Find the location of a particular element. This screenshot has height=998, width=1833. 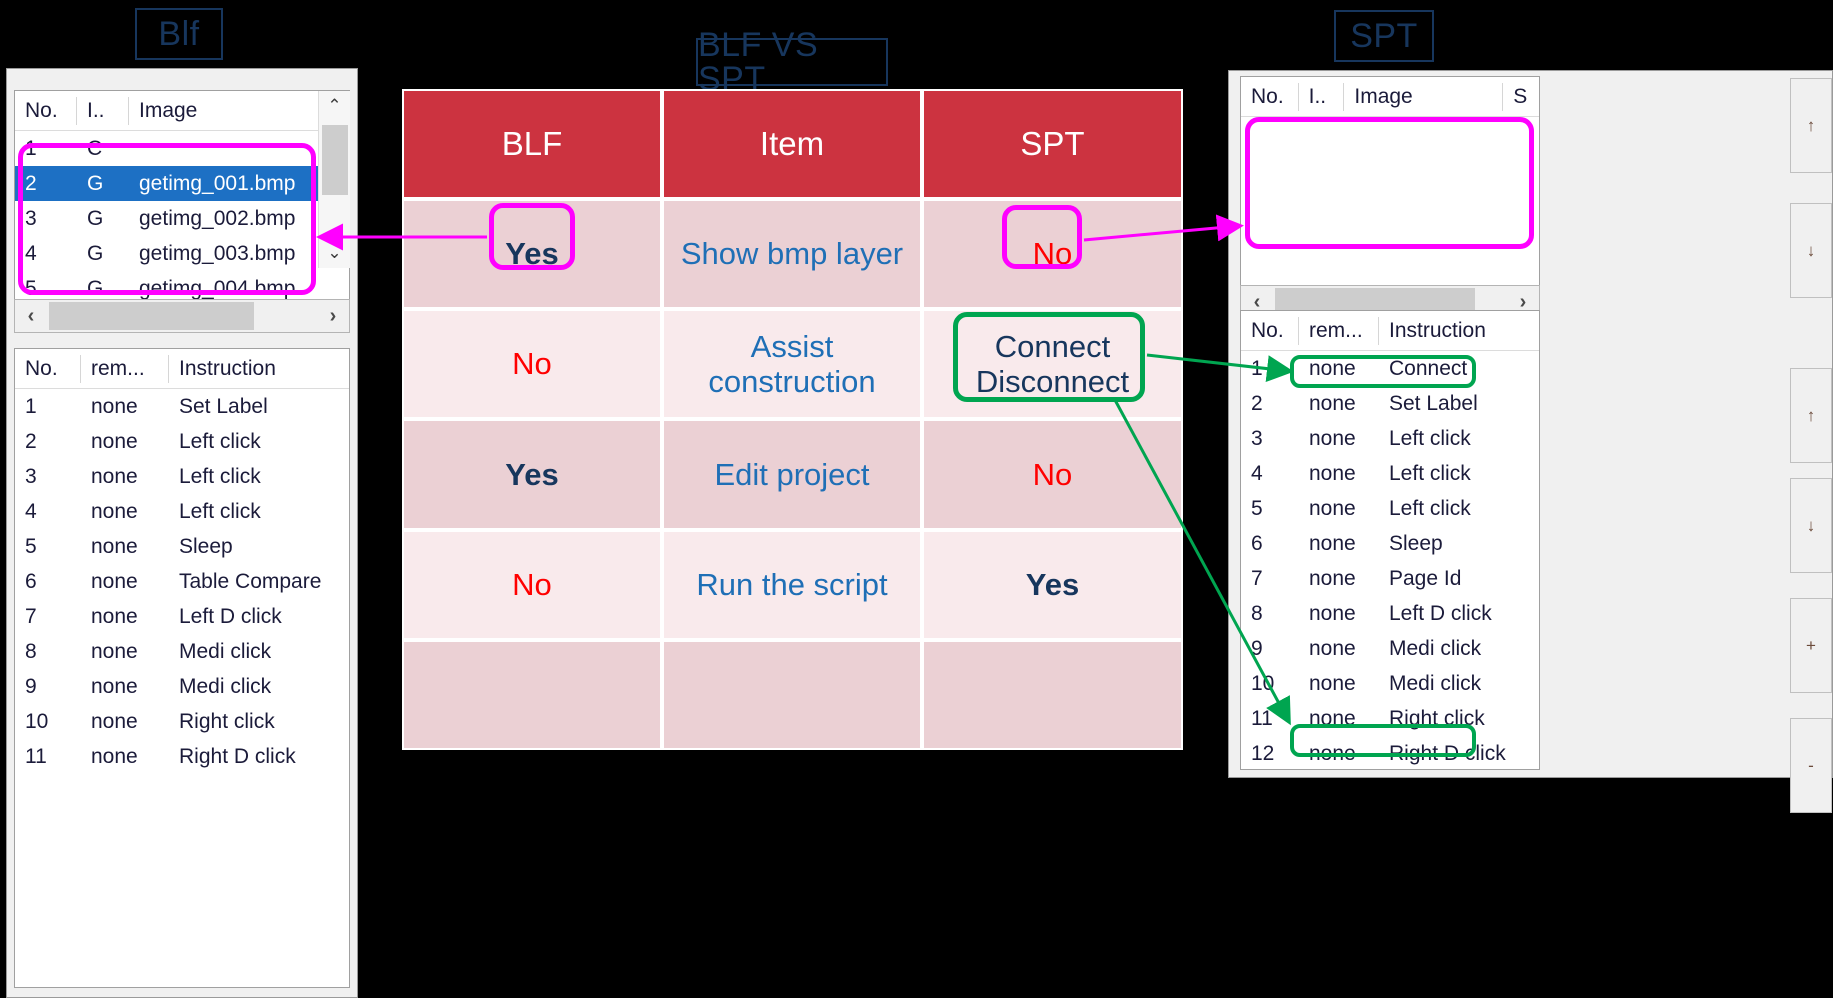

left-image-vertical-scrollbar: ⌃ ⌄ is located at coordinates (334, 179).